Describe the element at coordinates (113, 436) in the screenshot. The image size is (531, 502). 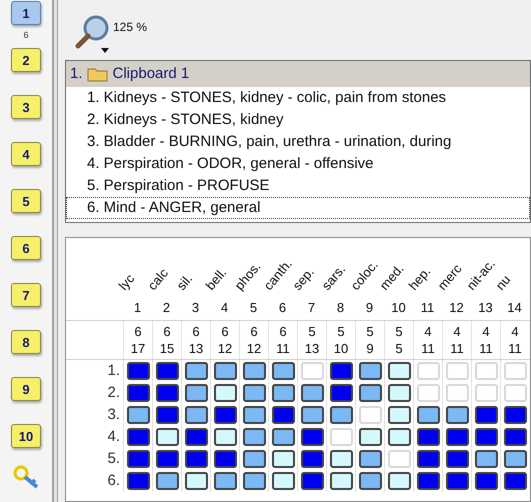
I see `row-label: 4.` at that location.